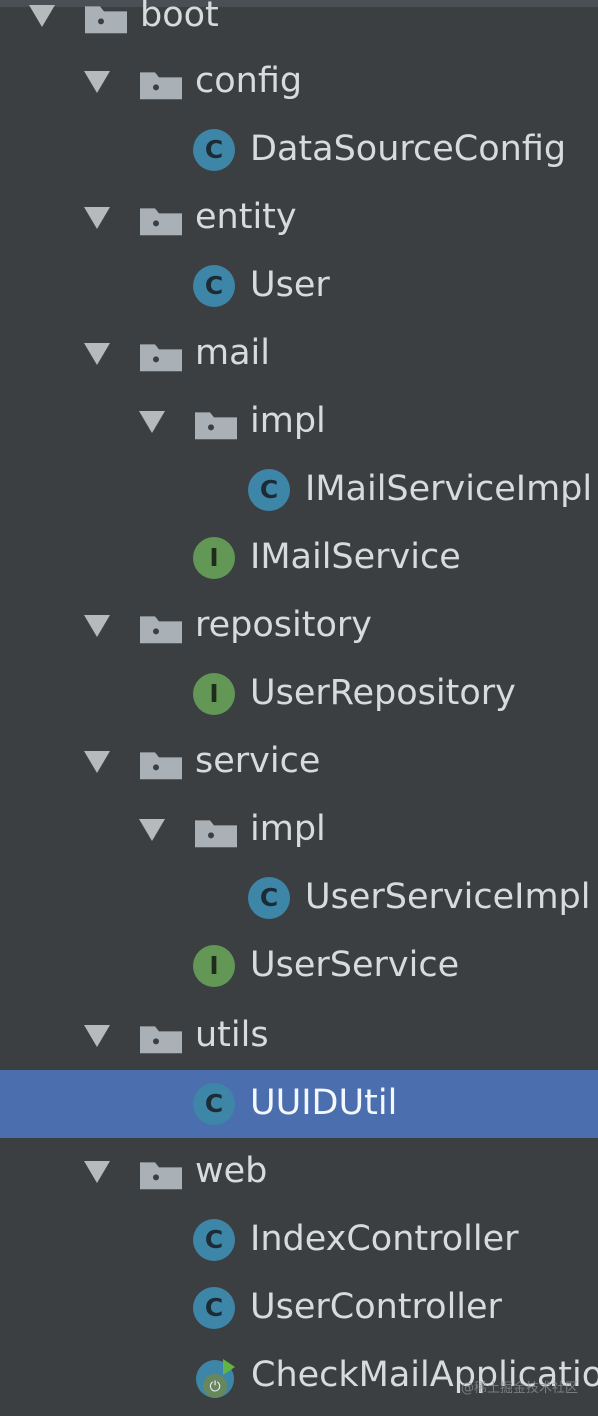 This screenshot has width=598, height=1416. I want to click on tree-row-indexcontroller: C IndexController, so click(299, 1240).